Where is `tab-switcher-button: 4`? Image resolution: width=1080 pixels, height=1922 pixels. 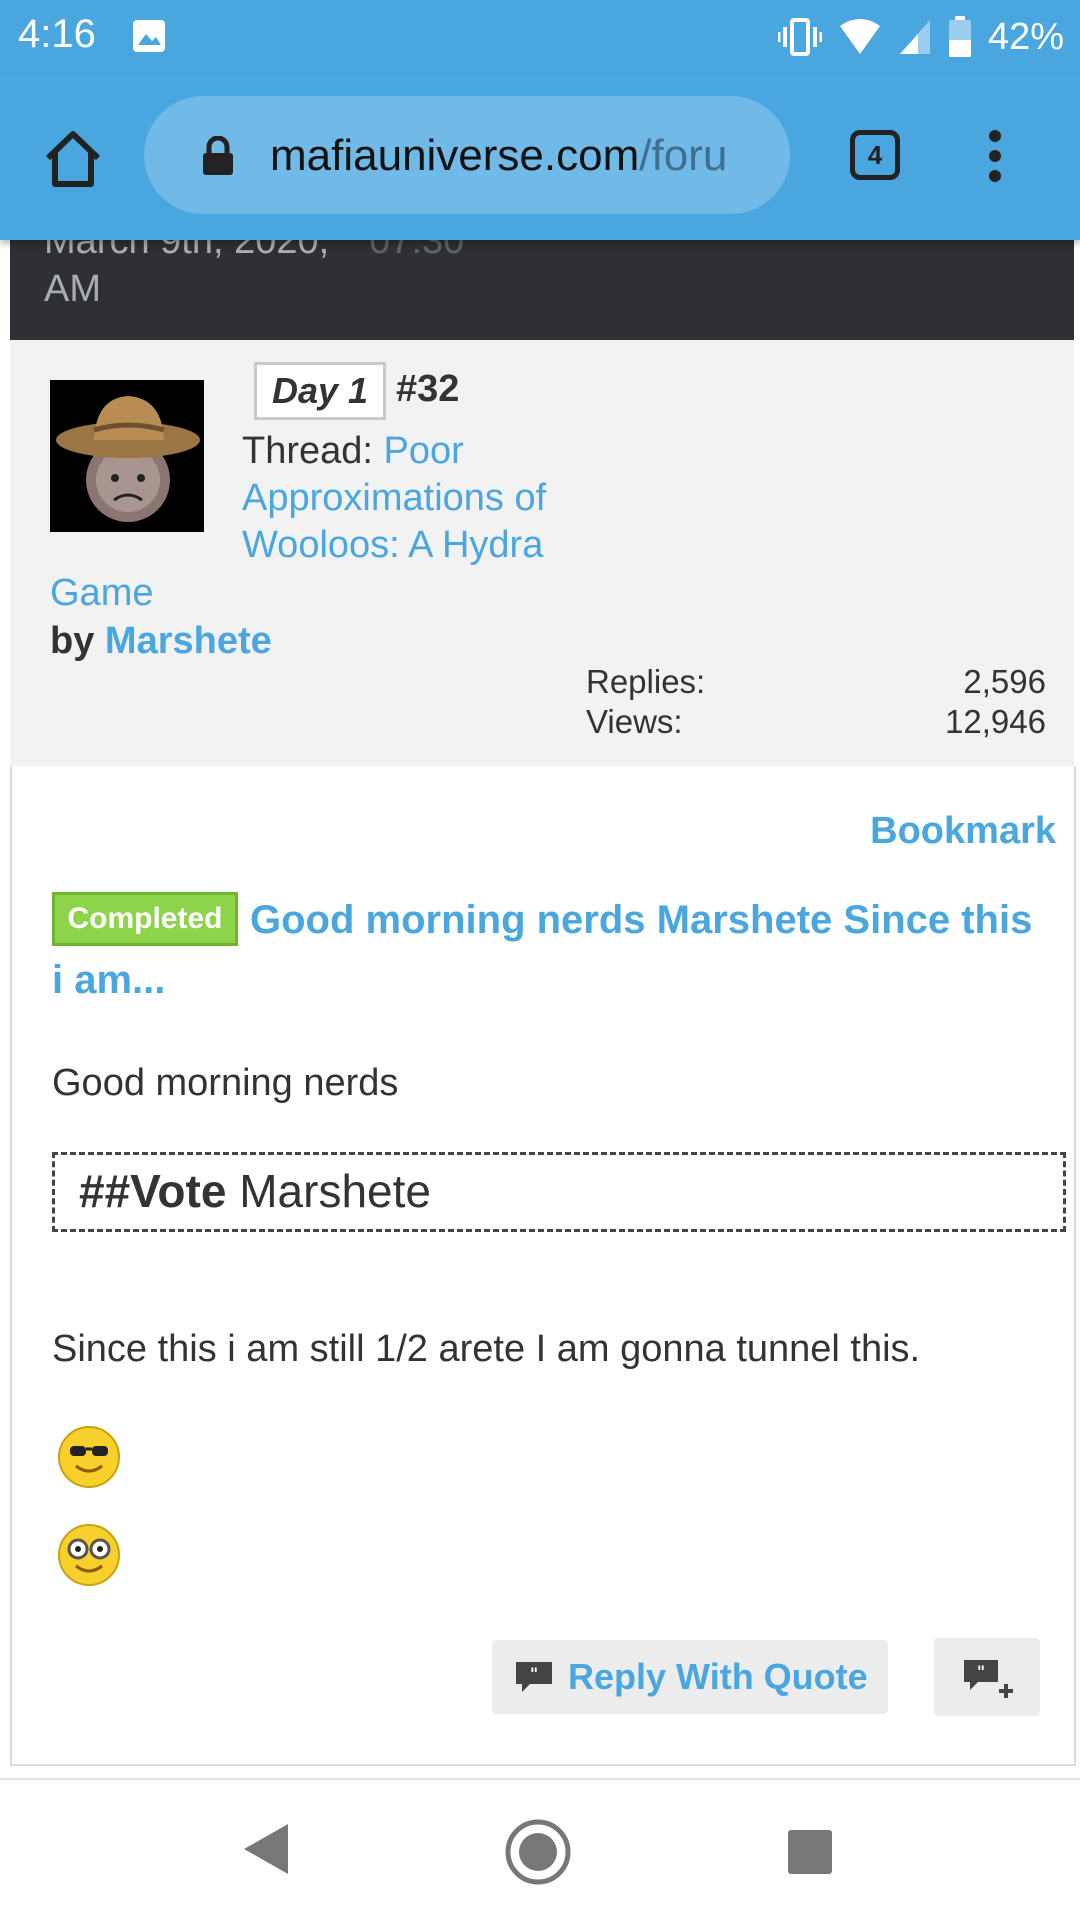
tab-switcher-button: 4 is located at coordinates (875, 155).